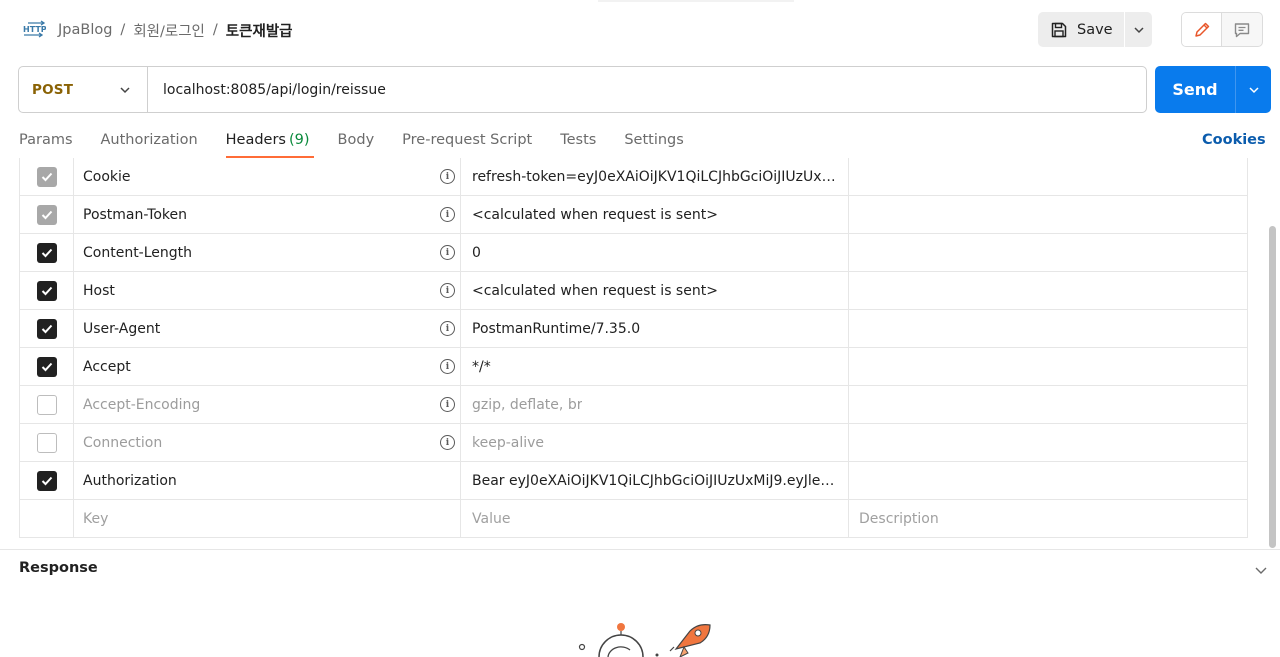  I want to click on send-button: Send, so click(1195, 89).